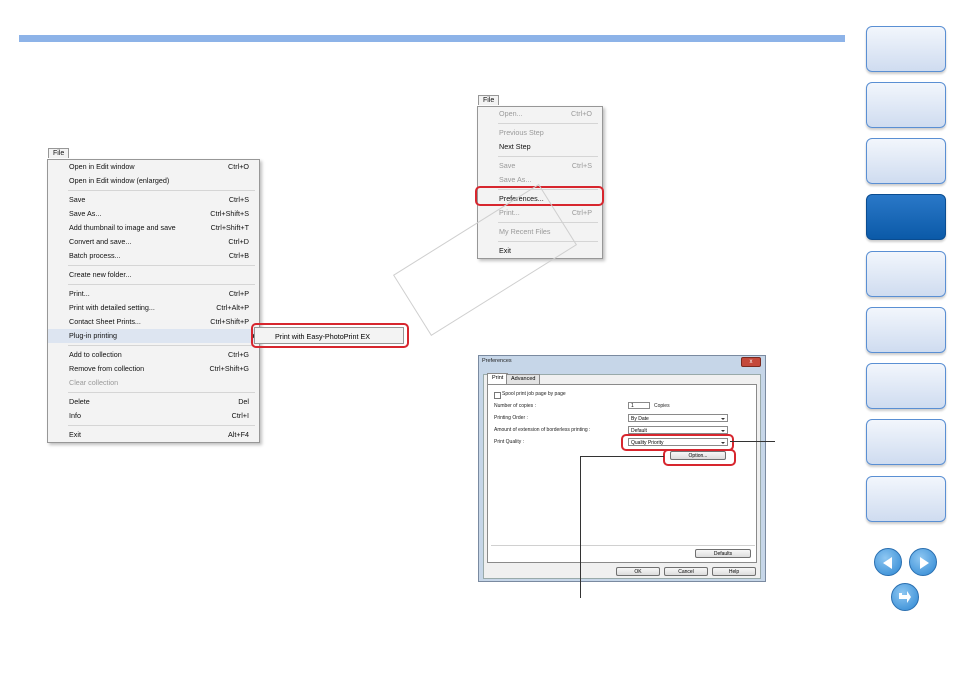  I want to click on menu-item-open: Open... Ctrl+O, so click(540, 114).